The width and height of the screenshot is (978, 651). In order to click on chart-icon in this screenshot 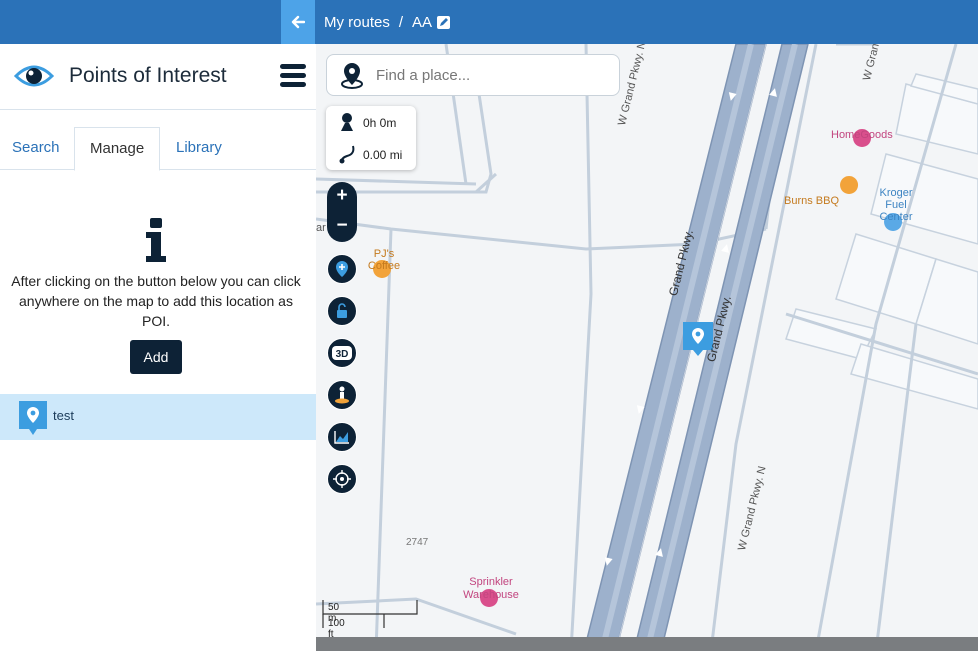, I will do `click(341, 437)`.